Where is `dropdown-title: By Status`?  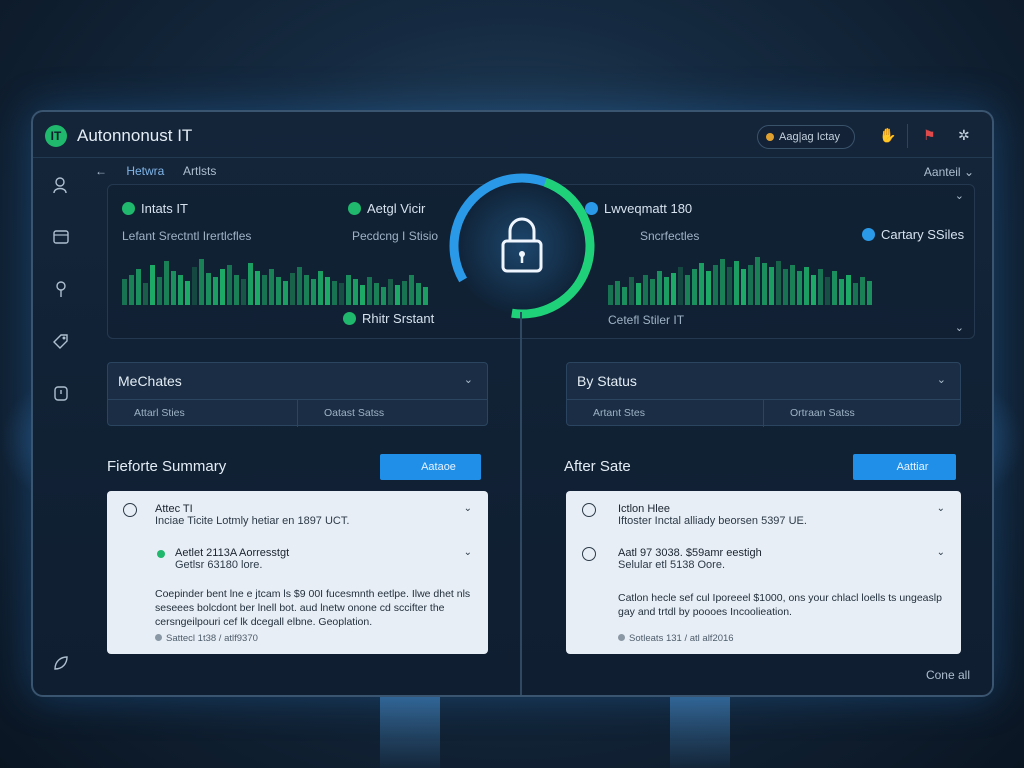 dropdown-title: By Status is located at coordinates (607, 381).